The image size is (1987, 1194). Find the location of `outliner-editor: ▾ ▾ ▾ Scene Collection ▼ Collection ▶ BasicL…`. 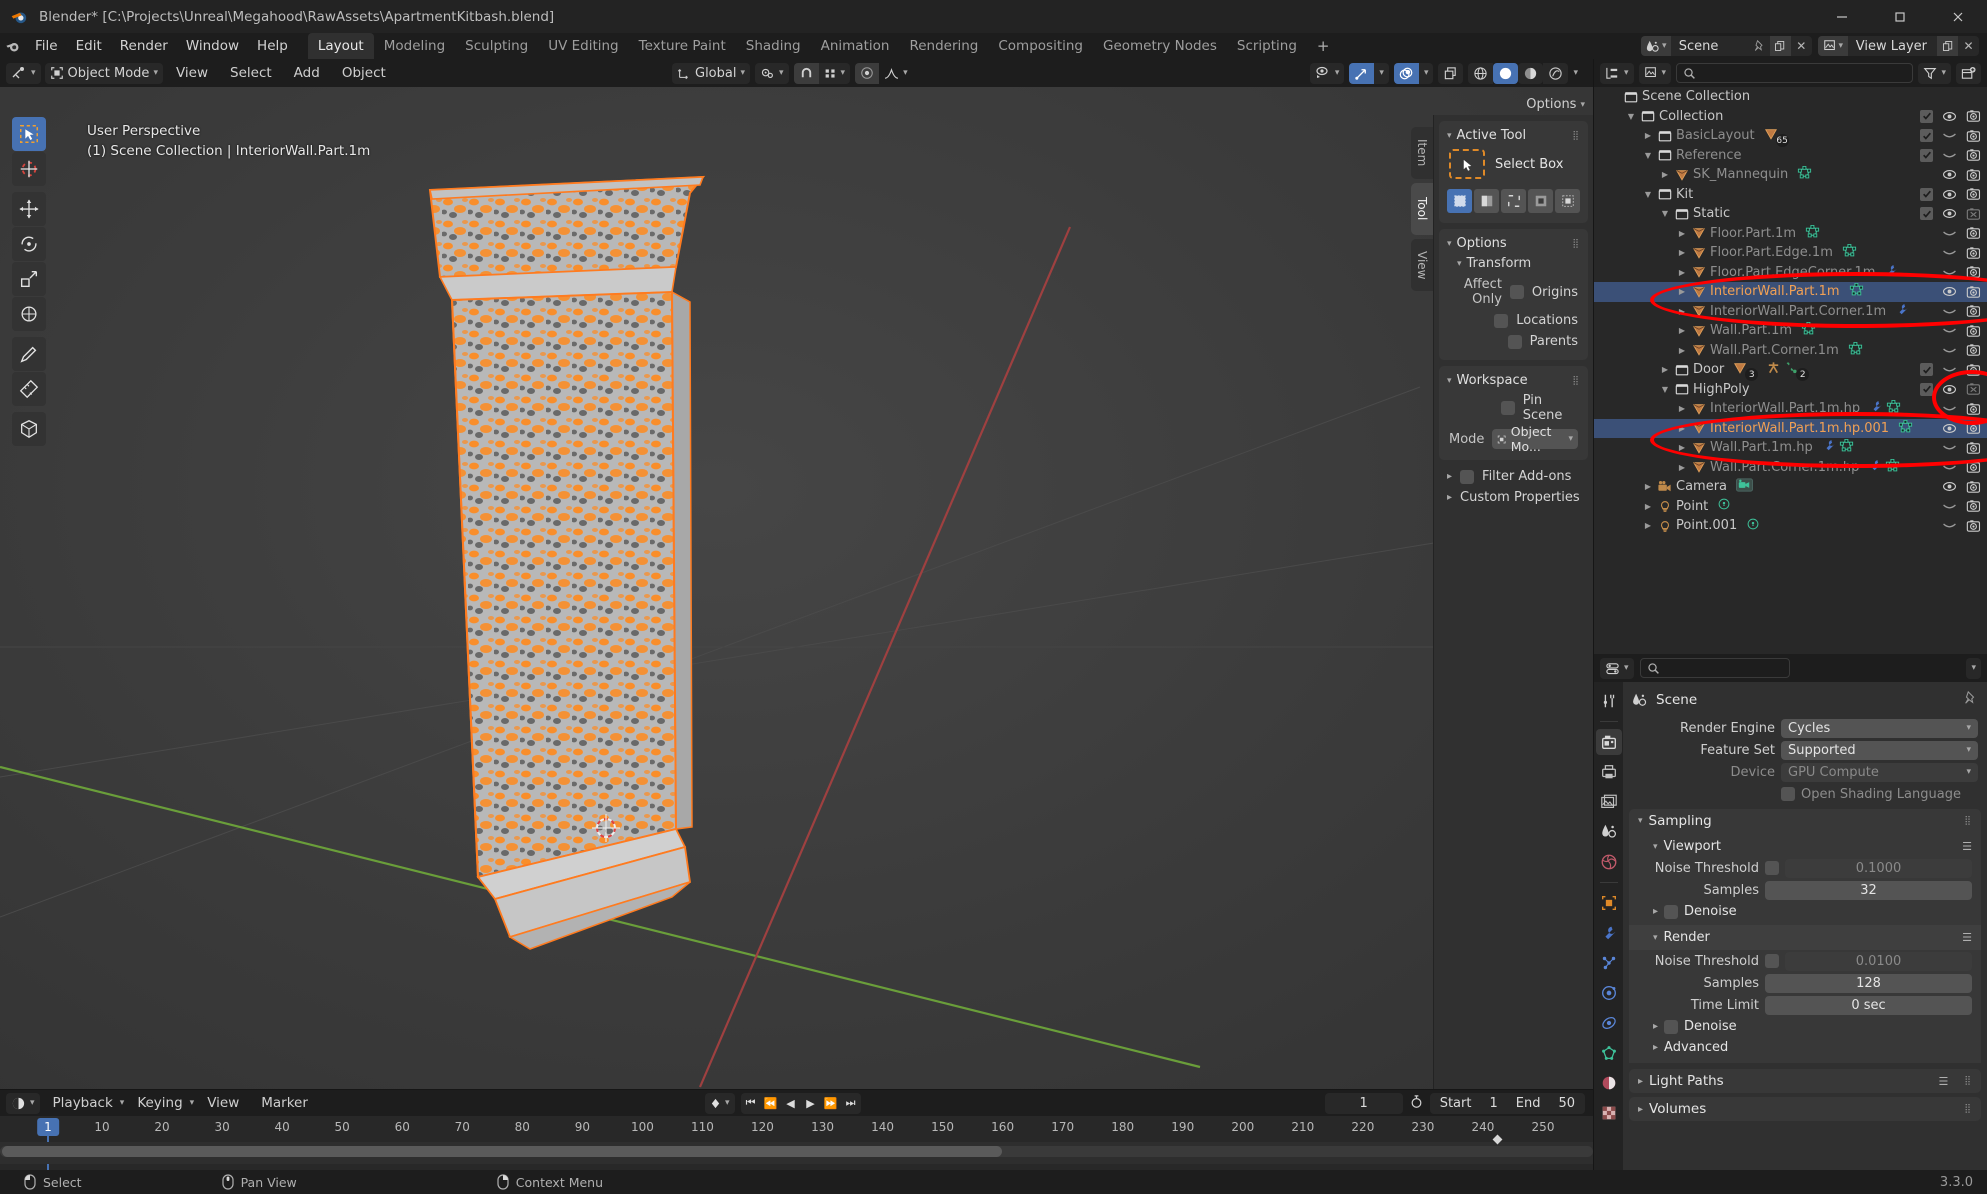

outliner-editor: ▾ ▾ ▾ Scene Collection ▼ Collection ▶ BasicL… is located at coordinates (1790, 356).